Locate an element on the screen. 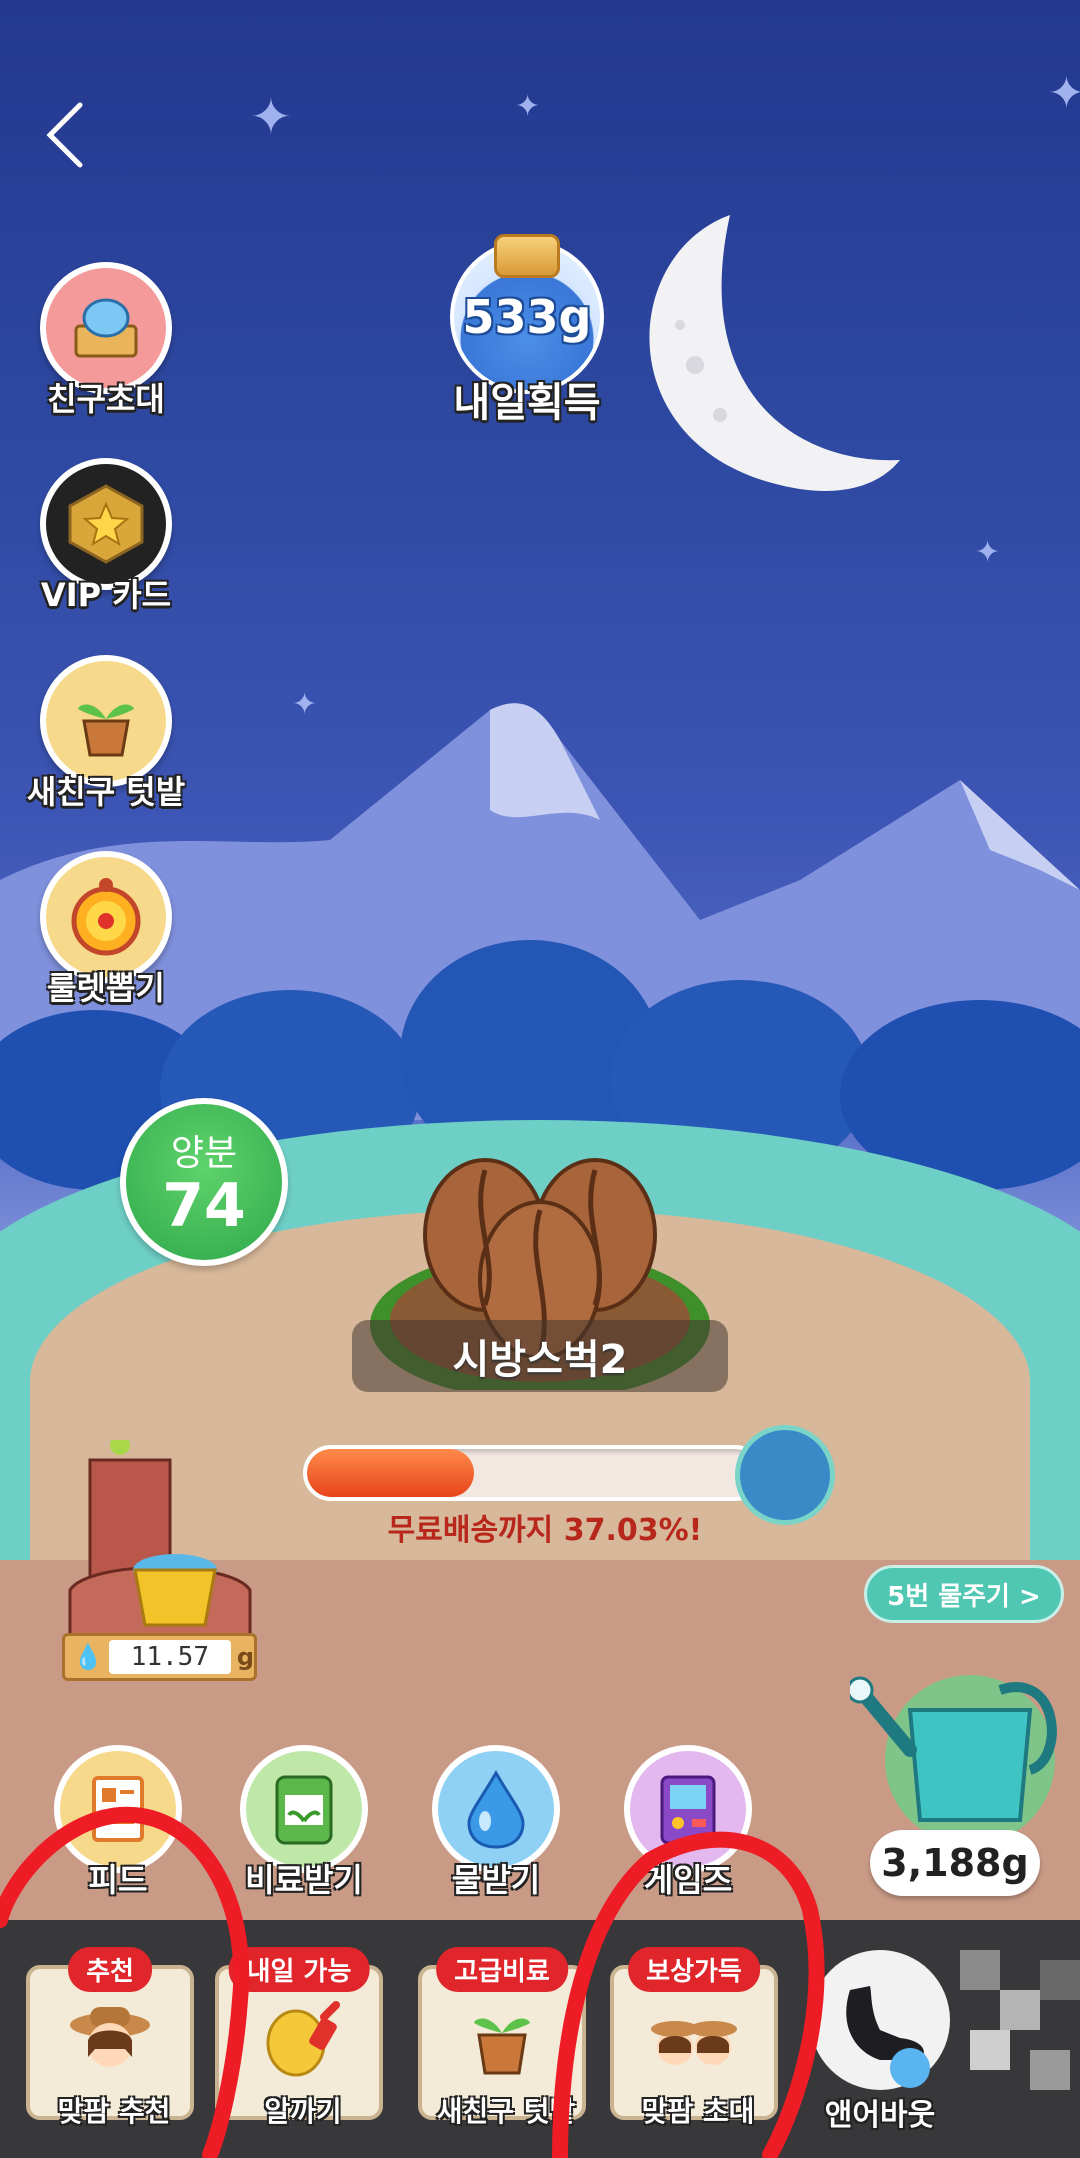 Image resolution: width=1080 pixels, height=2158 pixels. farmer-duo-icon is located at coordinates (694, 2043).